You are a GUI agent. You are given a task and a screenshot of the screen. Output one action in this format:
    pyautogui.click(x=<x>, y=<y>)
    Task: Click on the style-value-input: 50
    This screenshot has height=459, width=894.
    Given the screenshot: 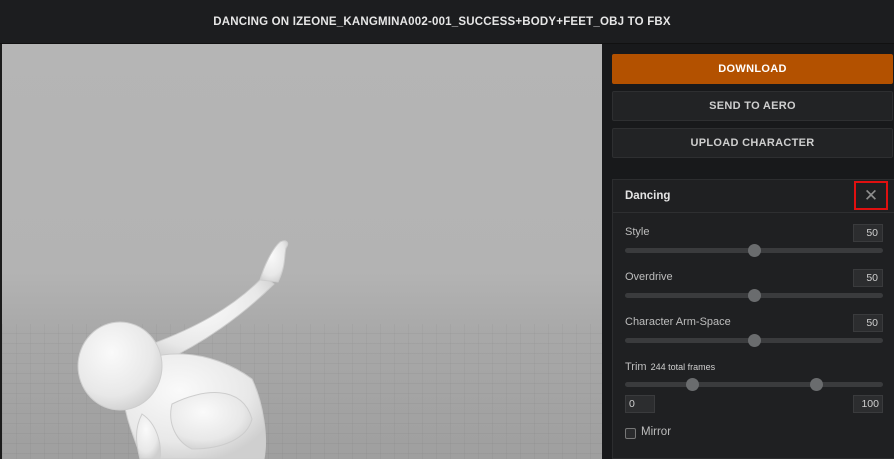 What is the action you would take?
    pyautogui.click(x=868, y=233)
    